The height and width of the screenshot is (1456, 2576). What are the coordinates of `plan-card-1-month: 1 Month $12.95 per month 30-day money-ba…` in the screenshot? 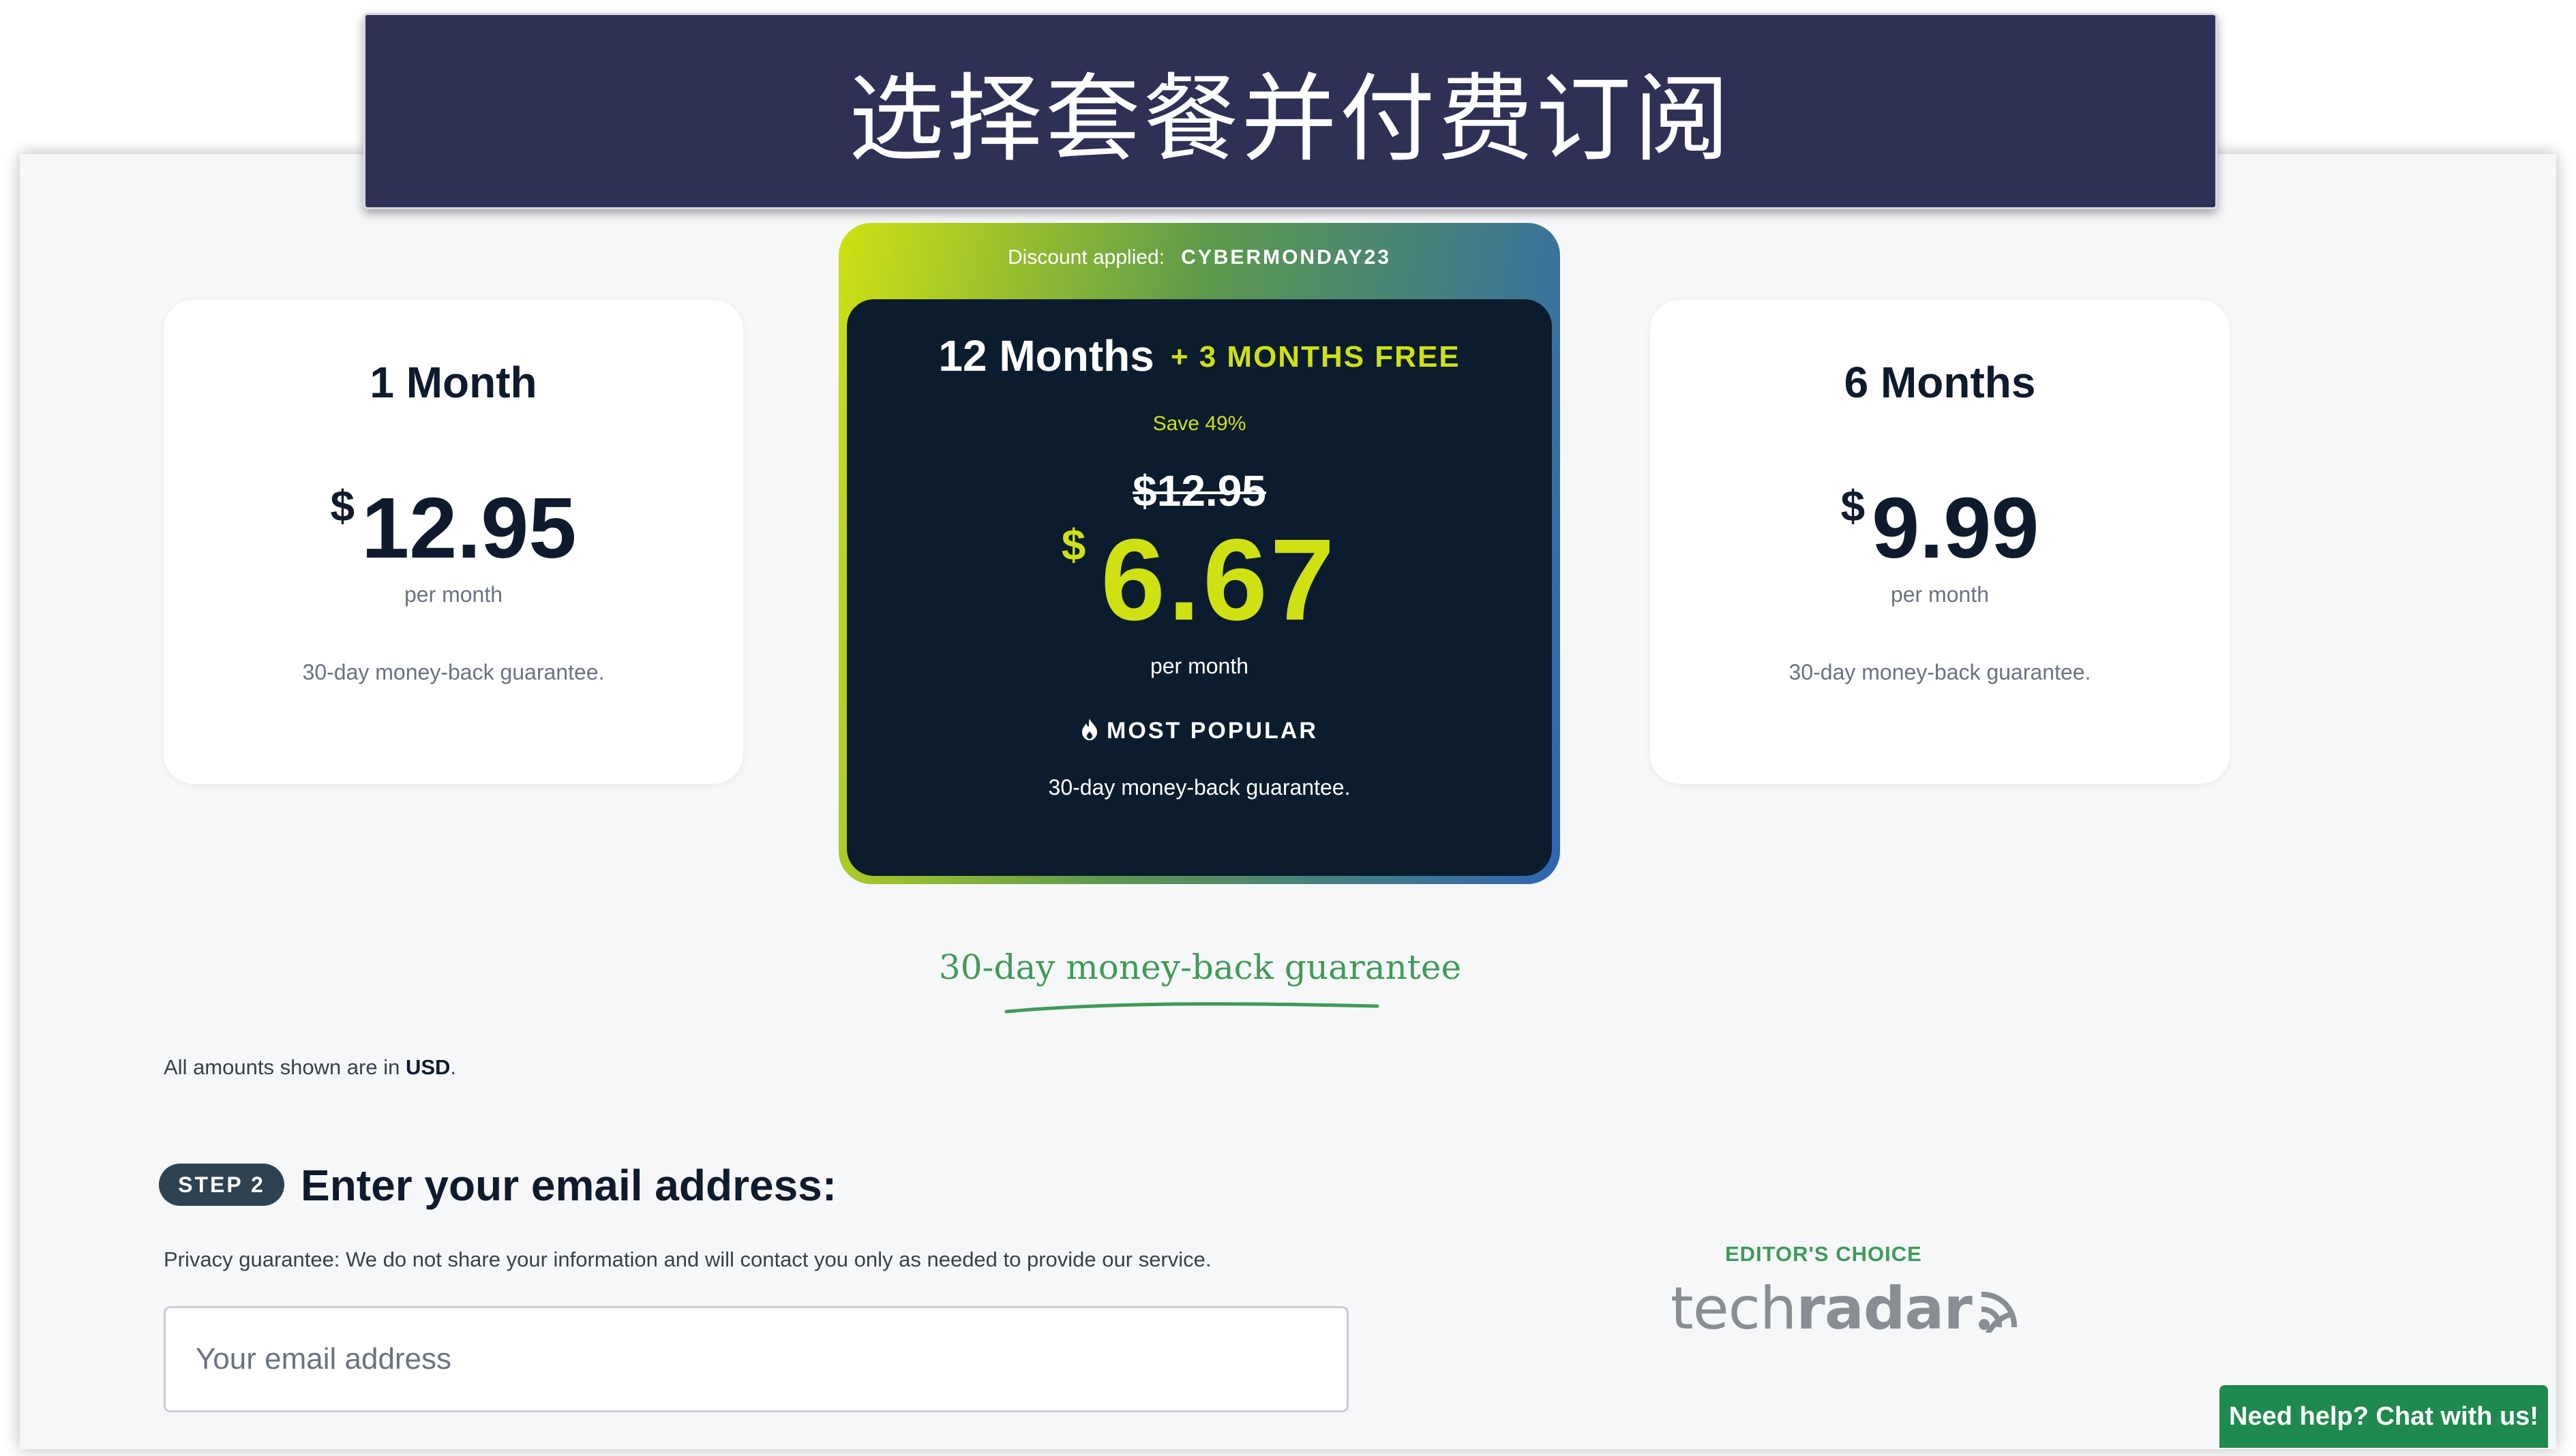 It's located at (453, 542).